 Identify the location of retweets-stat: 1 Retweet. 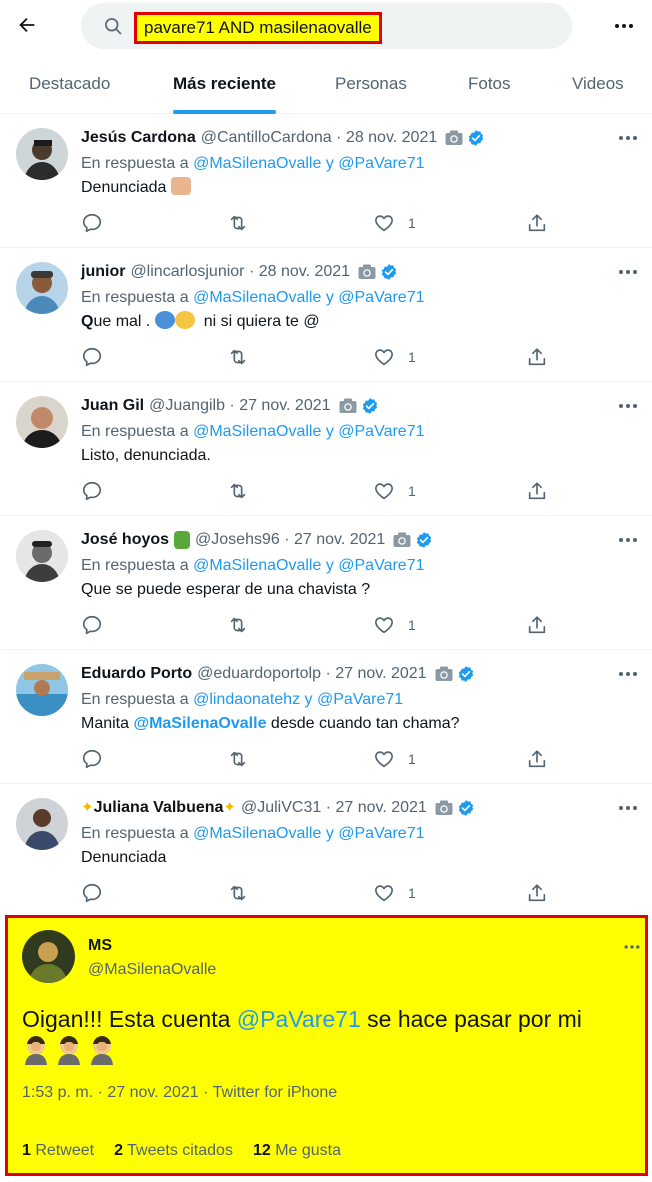
(58, 1151).